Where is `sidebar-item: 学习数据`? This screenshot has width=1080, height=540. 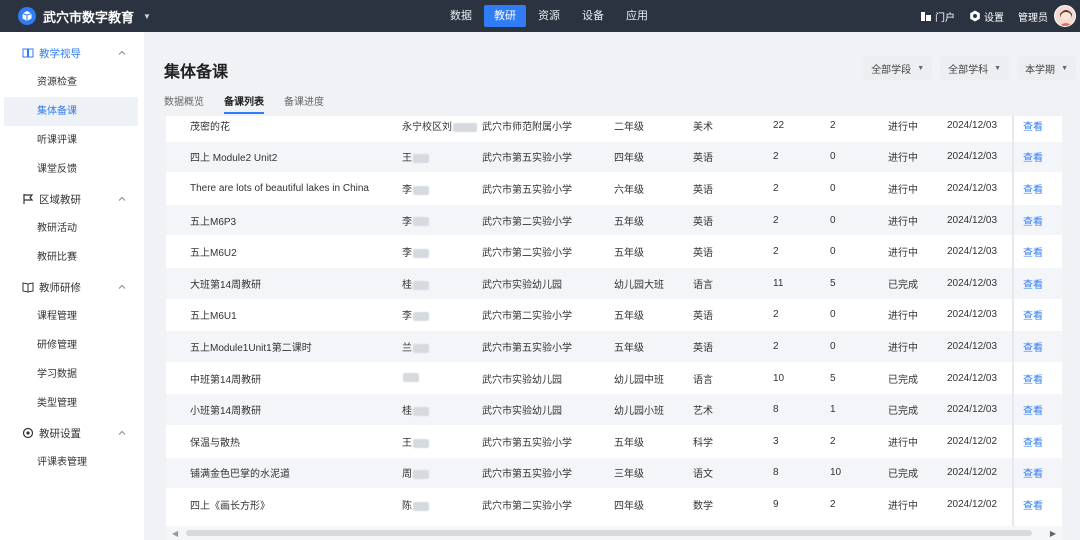
sidebar-item: 学习数据 is located at coordinates (71, 374).